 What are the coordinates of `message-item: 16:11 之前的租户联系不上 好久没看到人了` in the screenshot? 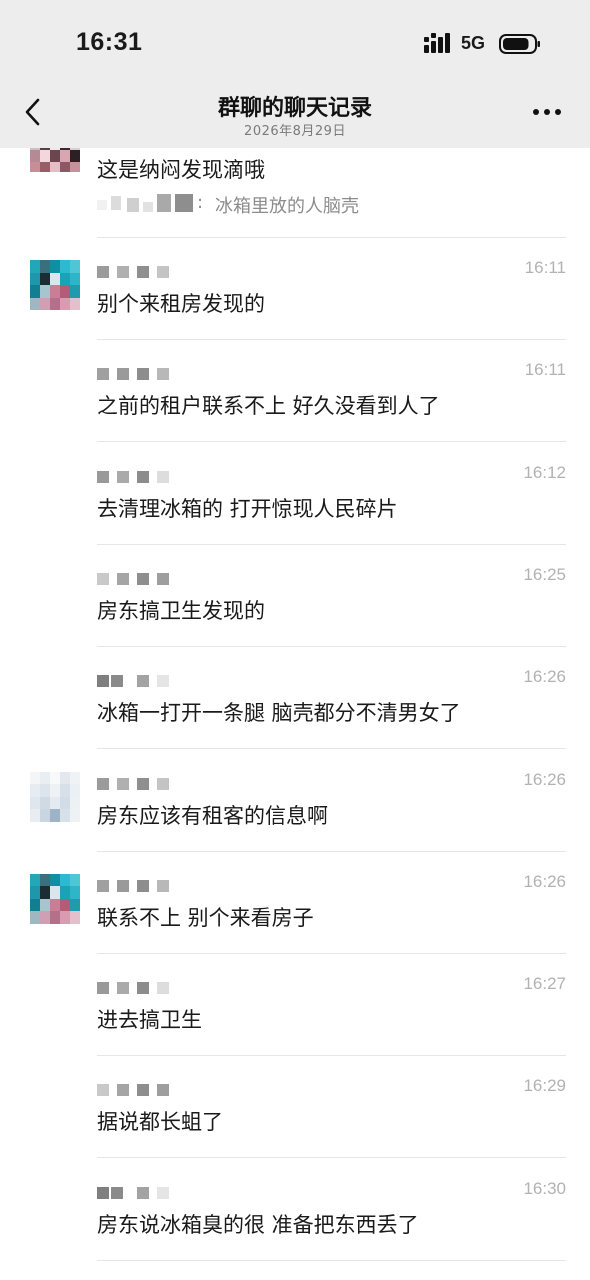 It's located at (295, 391).